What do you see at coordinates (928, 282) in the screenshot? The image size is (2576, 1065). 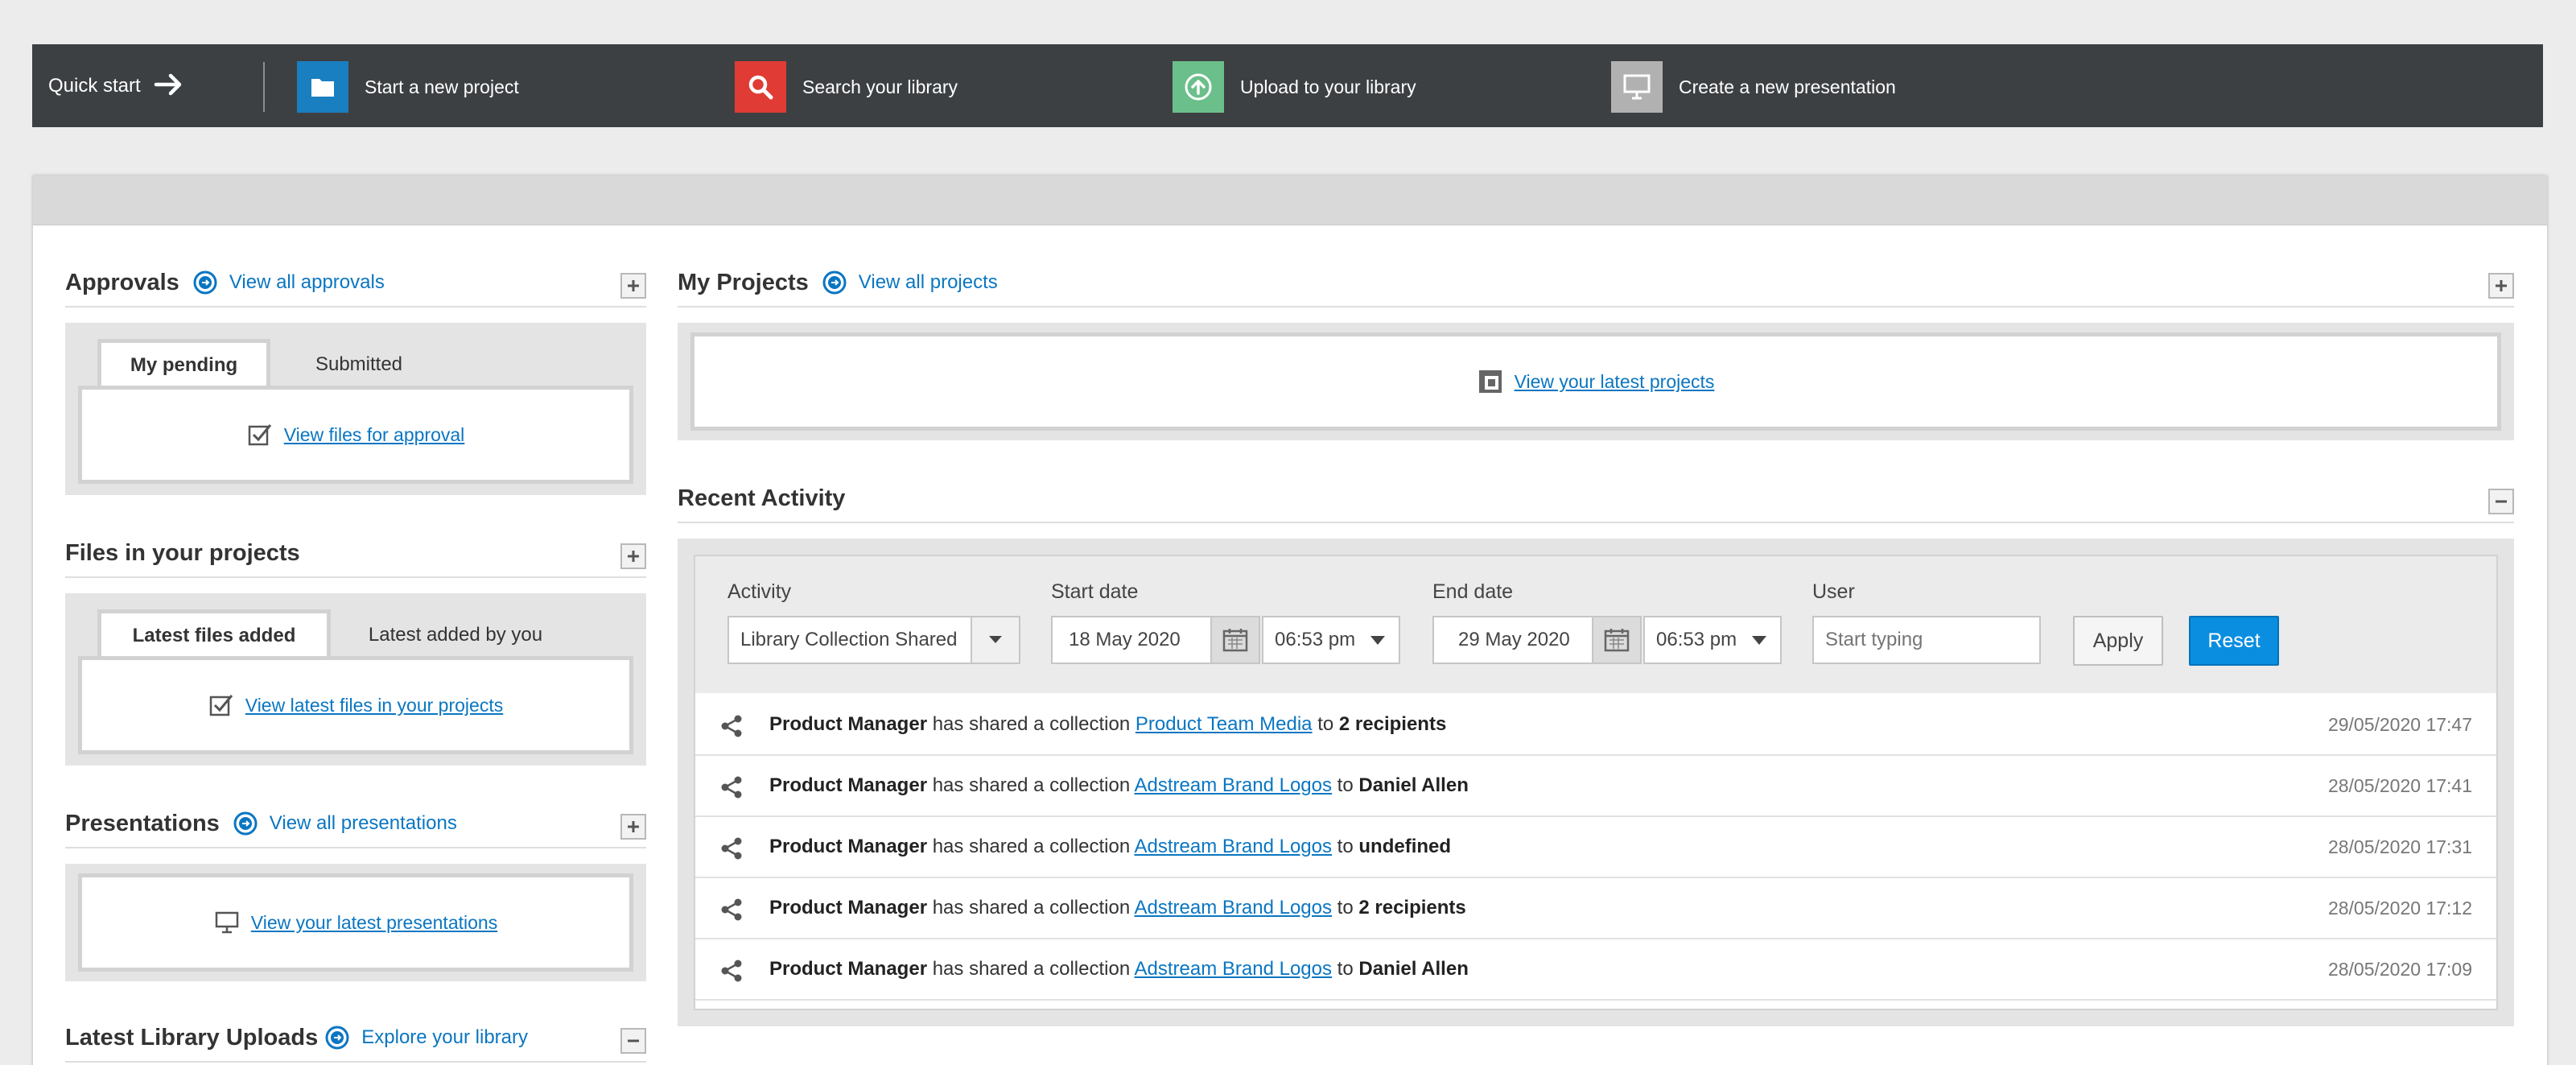 I see `view-all-projects-label: View all projects` at bounding box center [928, 282].